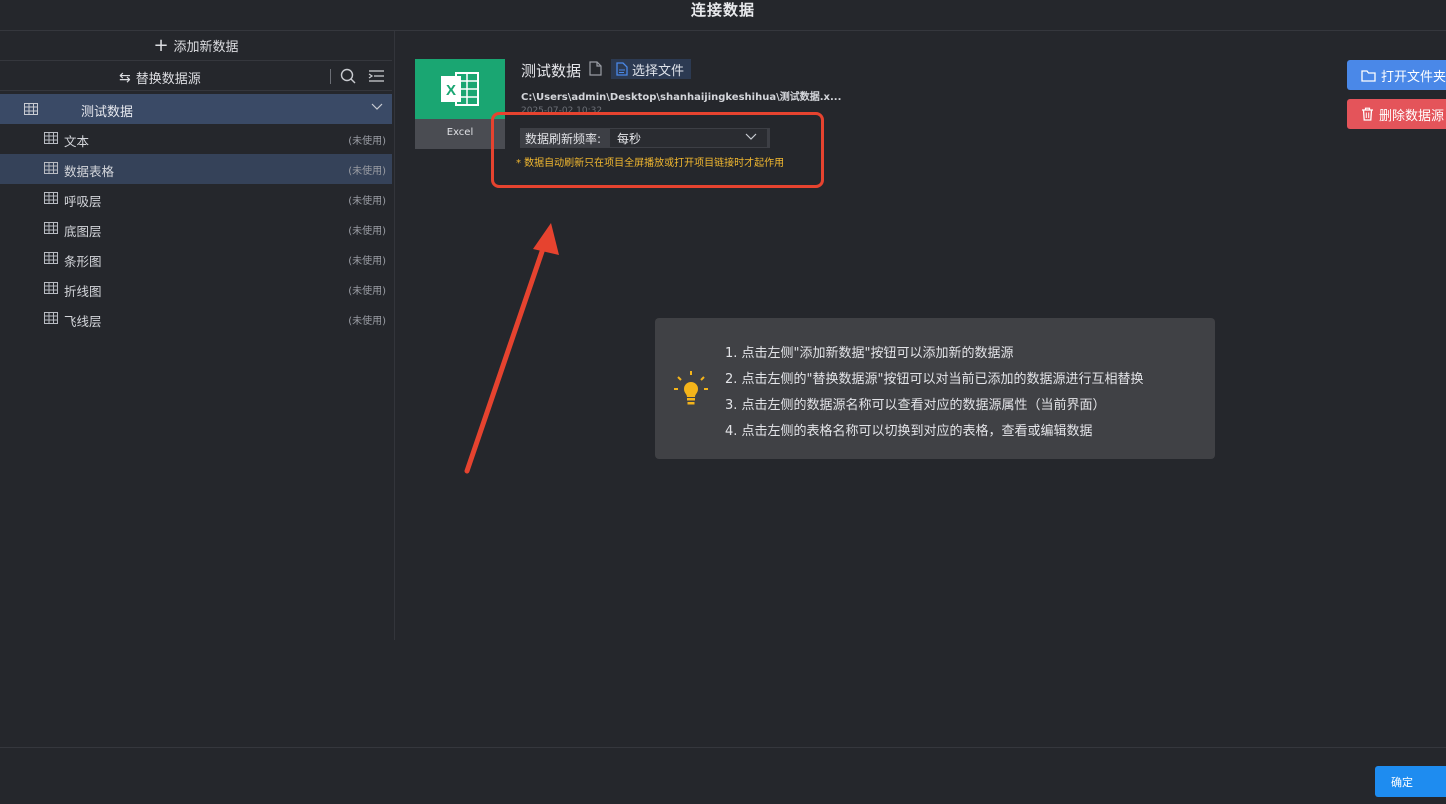 The width and height of the screenshot is (1446, 804). I want to click on data-source-name: 测试数据, so click(107, 112).